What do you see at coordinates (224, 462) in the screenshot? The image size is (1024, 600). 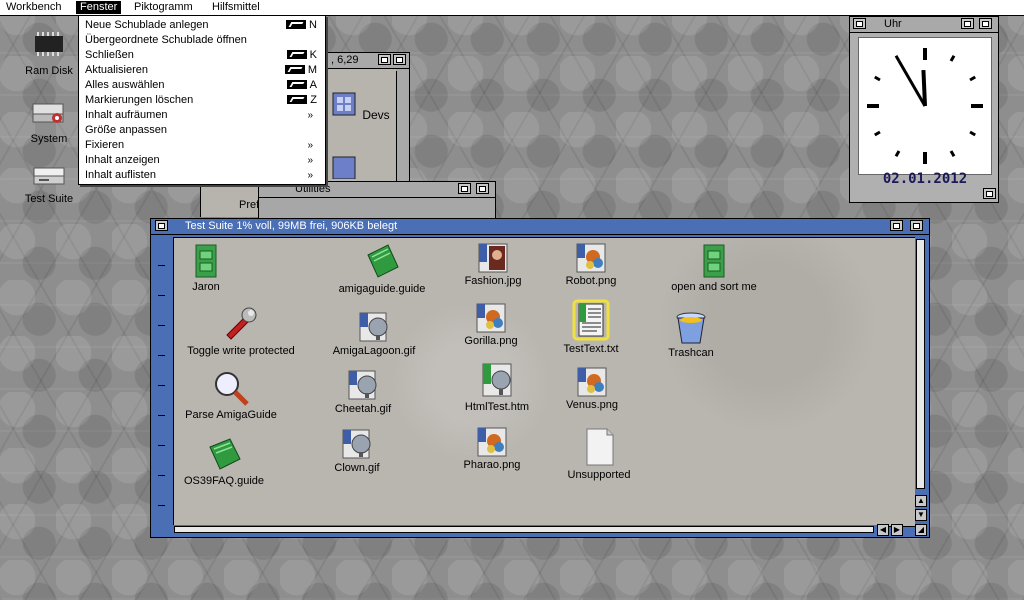 I see `file-icon-os39faq-guide: OS39FAQ.guide` at bounding box center [224, 462].